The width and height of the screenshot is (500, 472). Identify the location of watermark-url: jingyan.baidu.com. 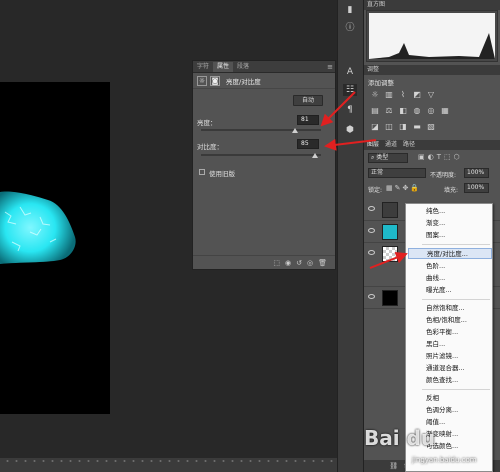
(444, 460).